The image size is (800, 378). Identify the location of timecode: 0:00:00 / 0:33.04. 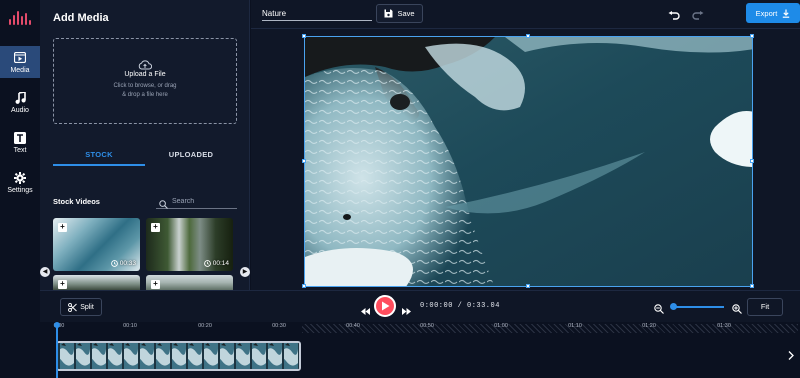
(460, 306).